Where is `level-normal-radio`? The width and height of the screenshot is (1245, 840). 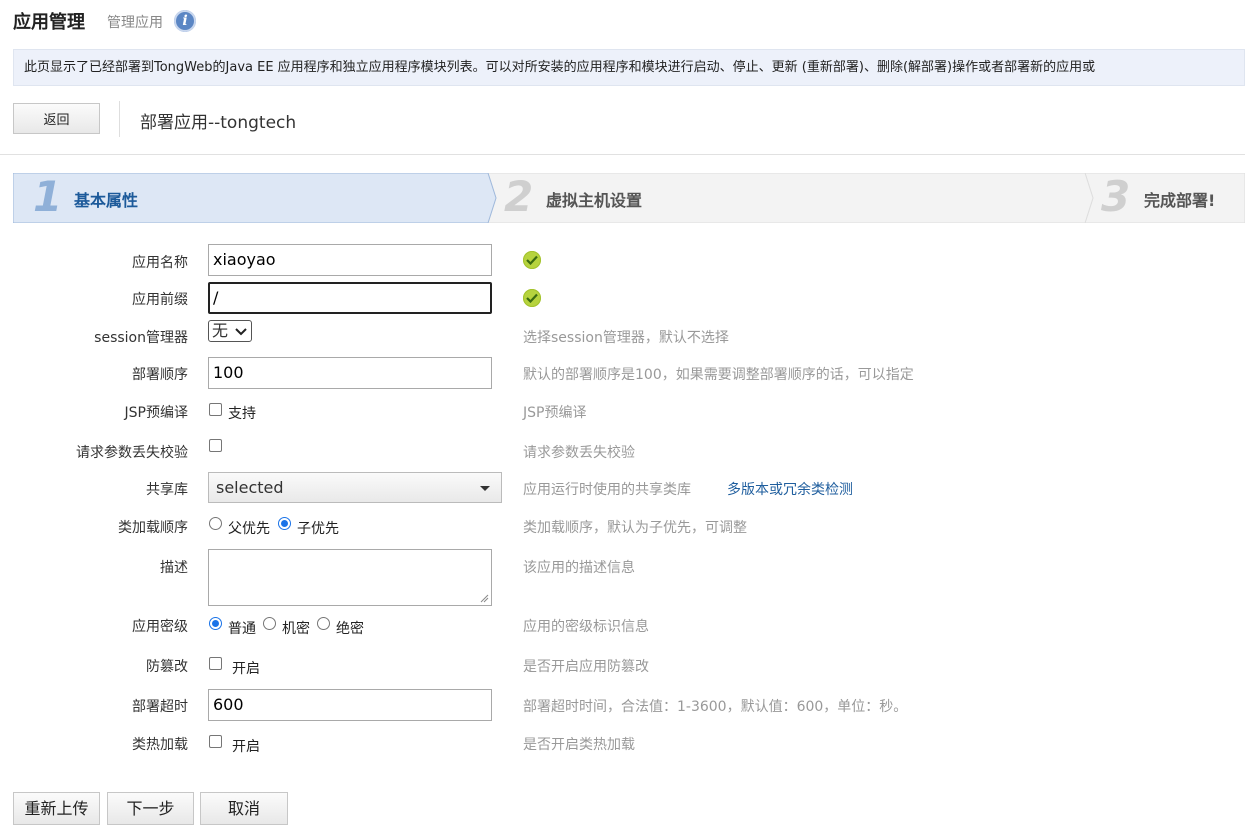
level-normal-radio is located at coordinates (215, 623).